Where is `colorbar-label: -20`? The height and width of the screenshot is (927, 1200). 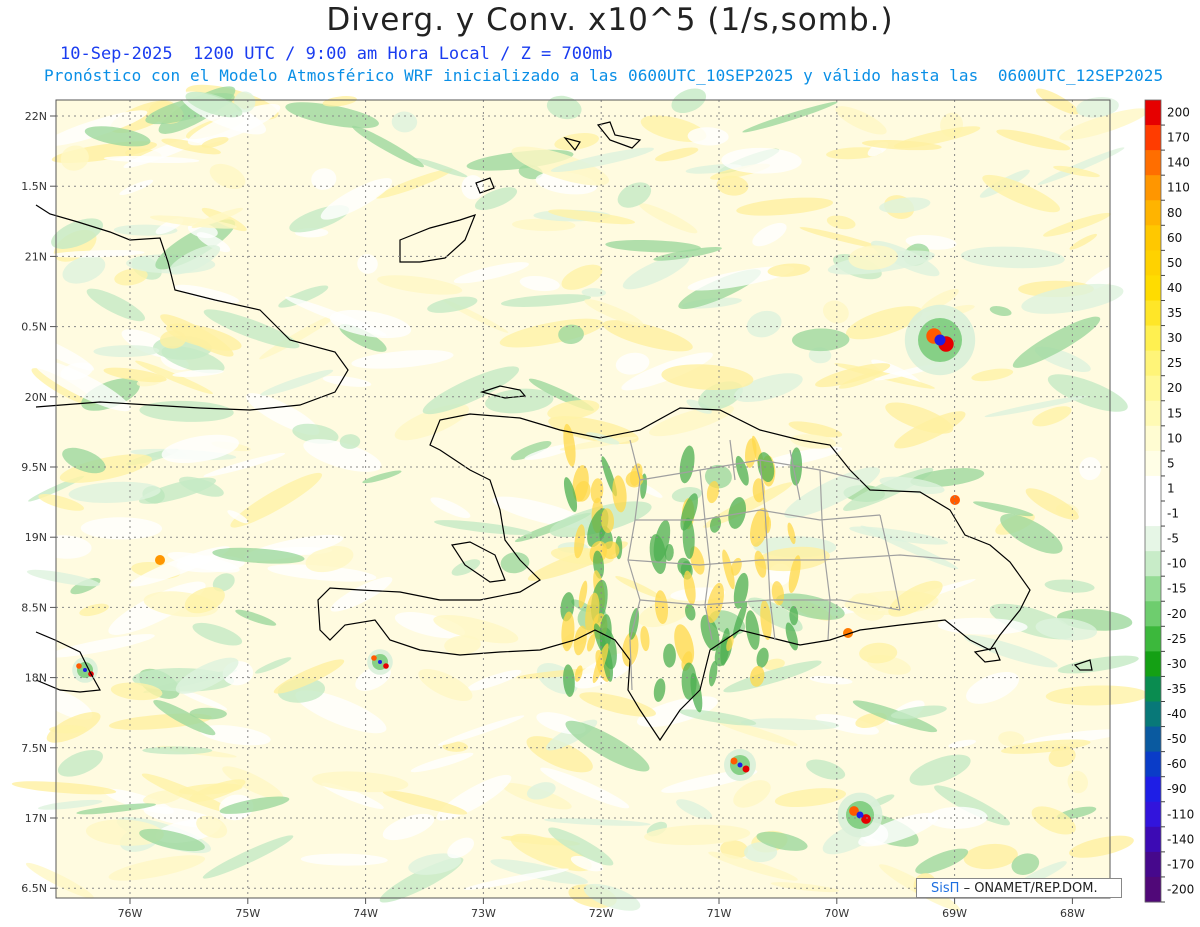 colorbar-label: -20 is located at coordinates (1177, 614).